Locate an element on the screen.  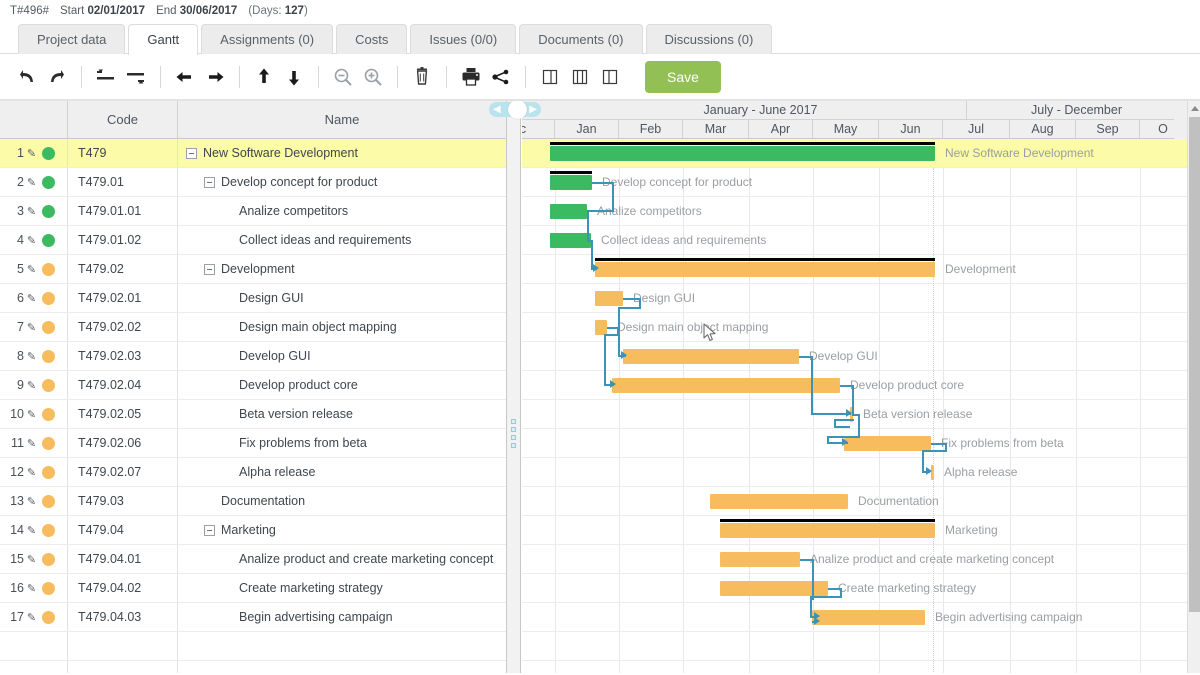
up-arrow-icon is located at coordinates (1194, 108).